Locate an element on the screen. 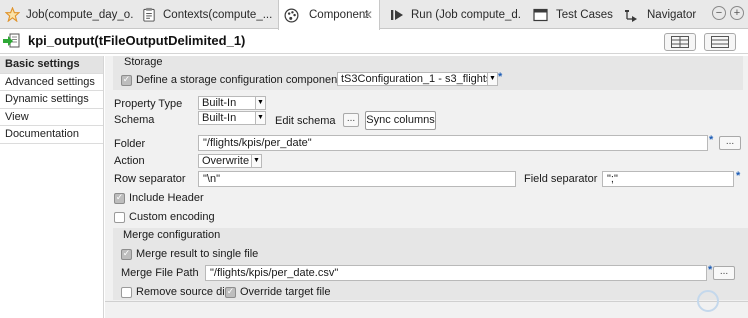  layout-grid-button is located at coordinates (680, 42).